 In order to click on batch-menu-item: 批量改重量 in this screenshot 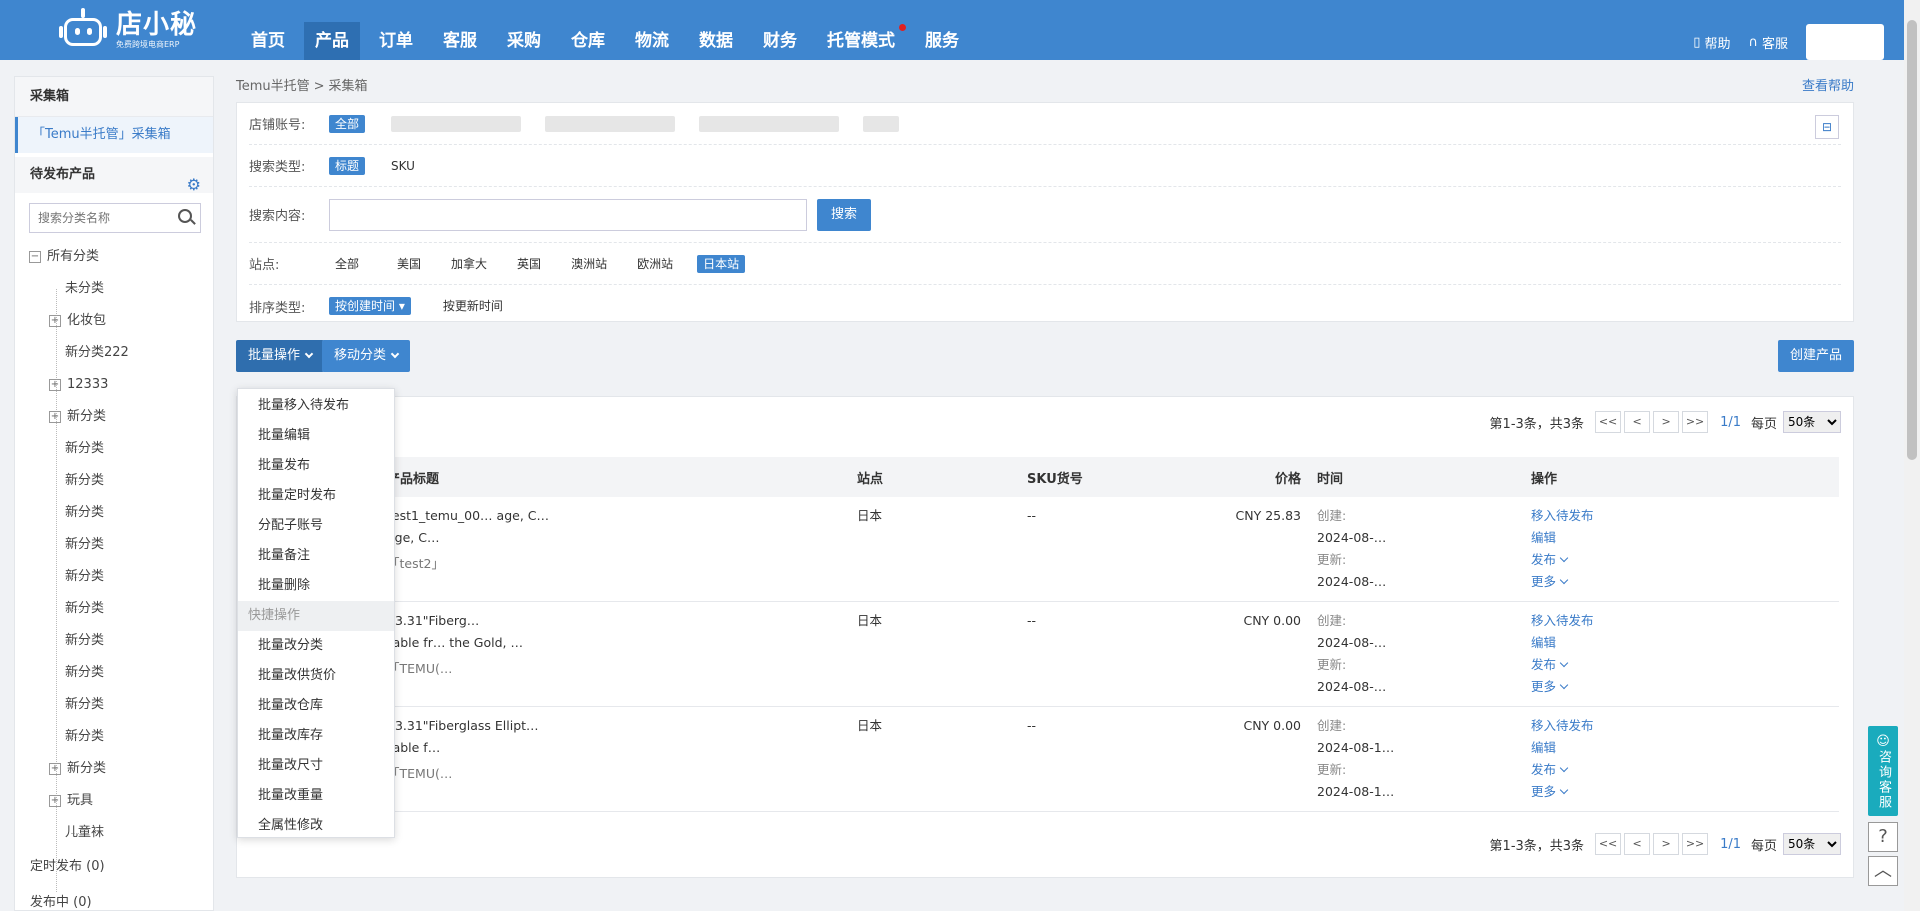, I will do `click(316, 796)`.